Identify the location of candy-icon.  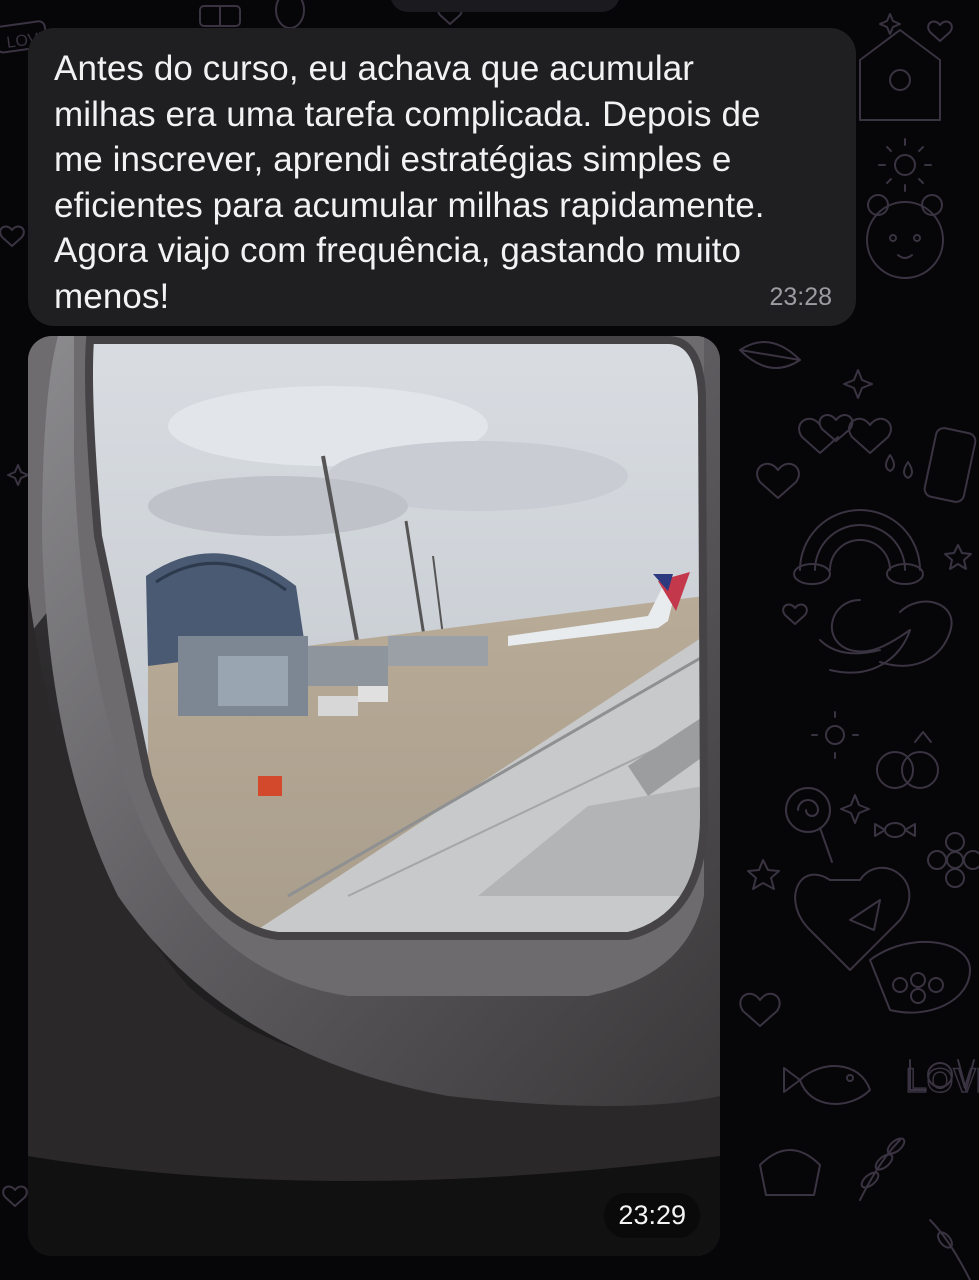
(895, 830).